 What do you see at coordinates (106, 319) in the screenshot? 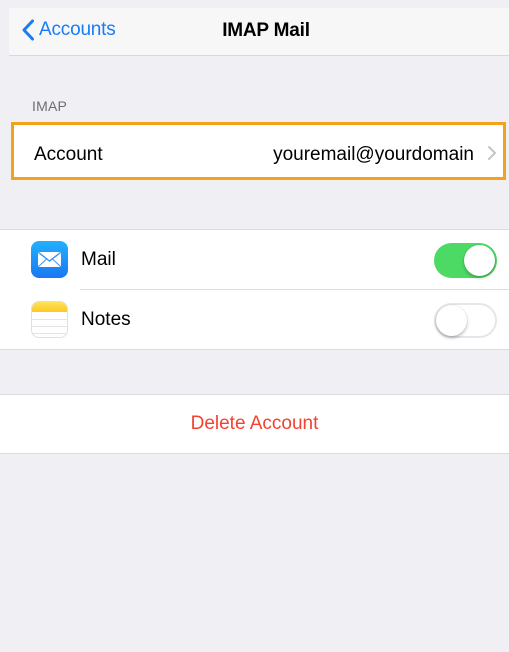
I see `toggle-label-notes: Notes` at bounding box center [106, 319].